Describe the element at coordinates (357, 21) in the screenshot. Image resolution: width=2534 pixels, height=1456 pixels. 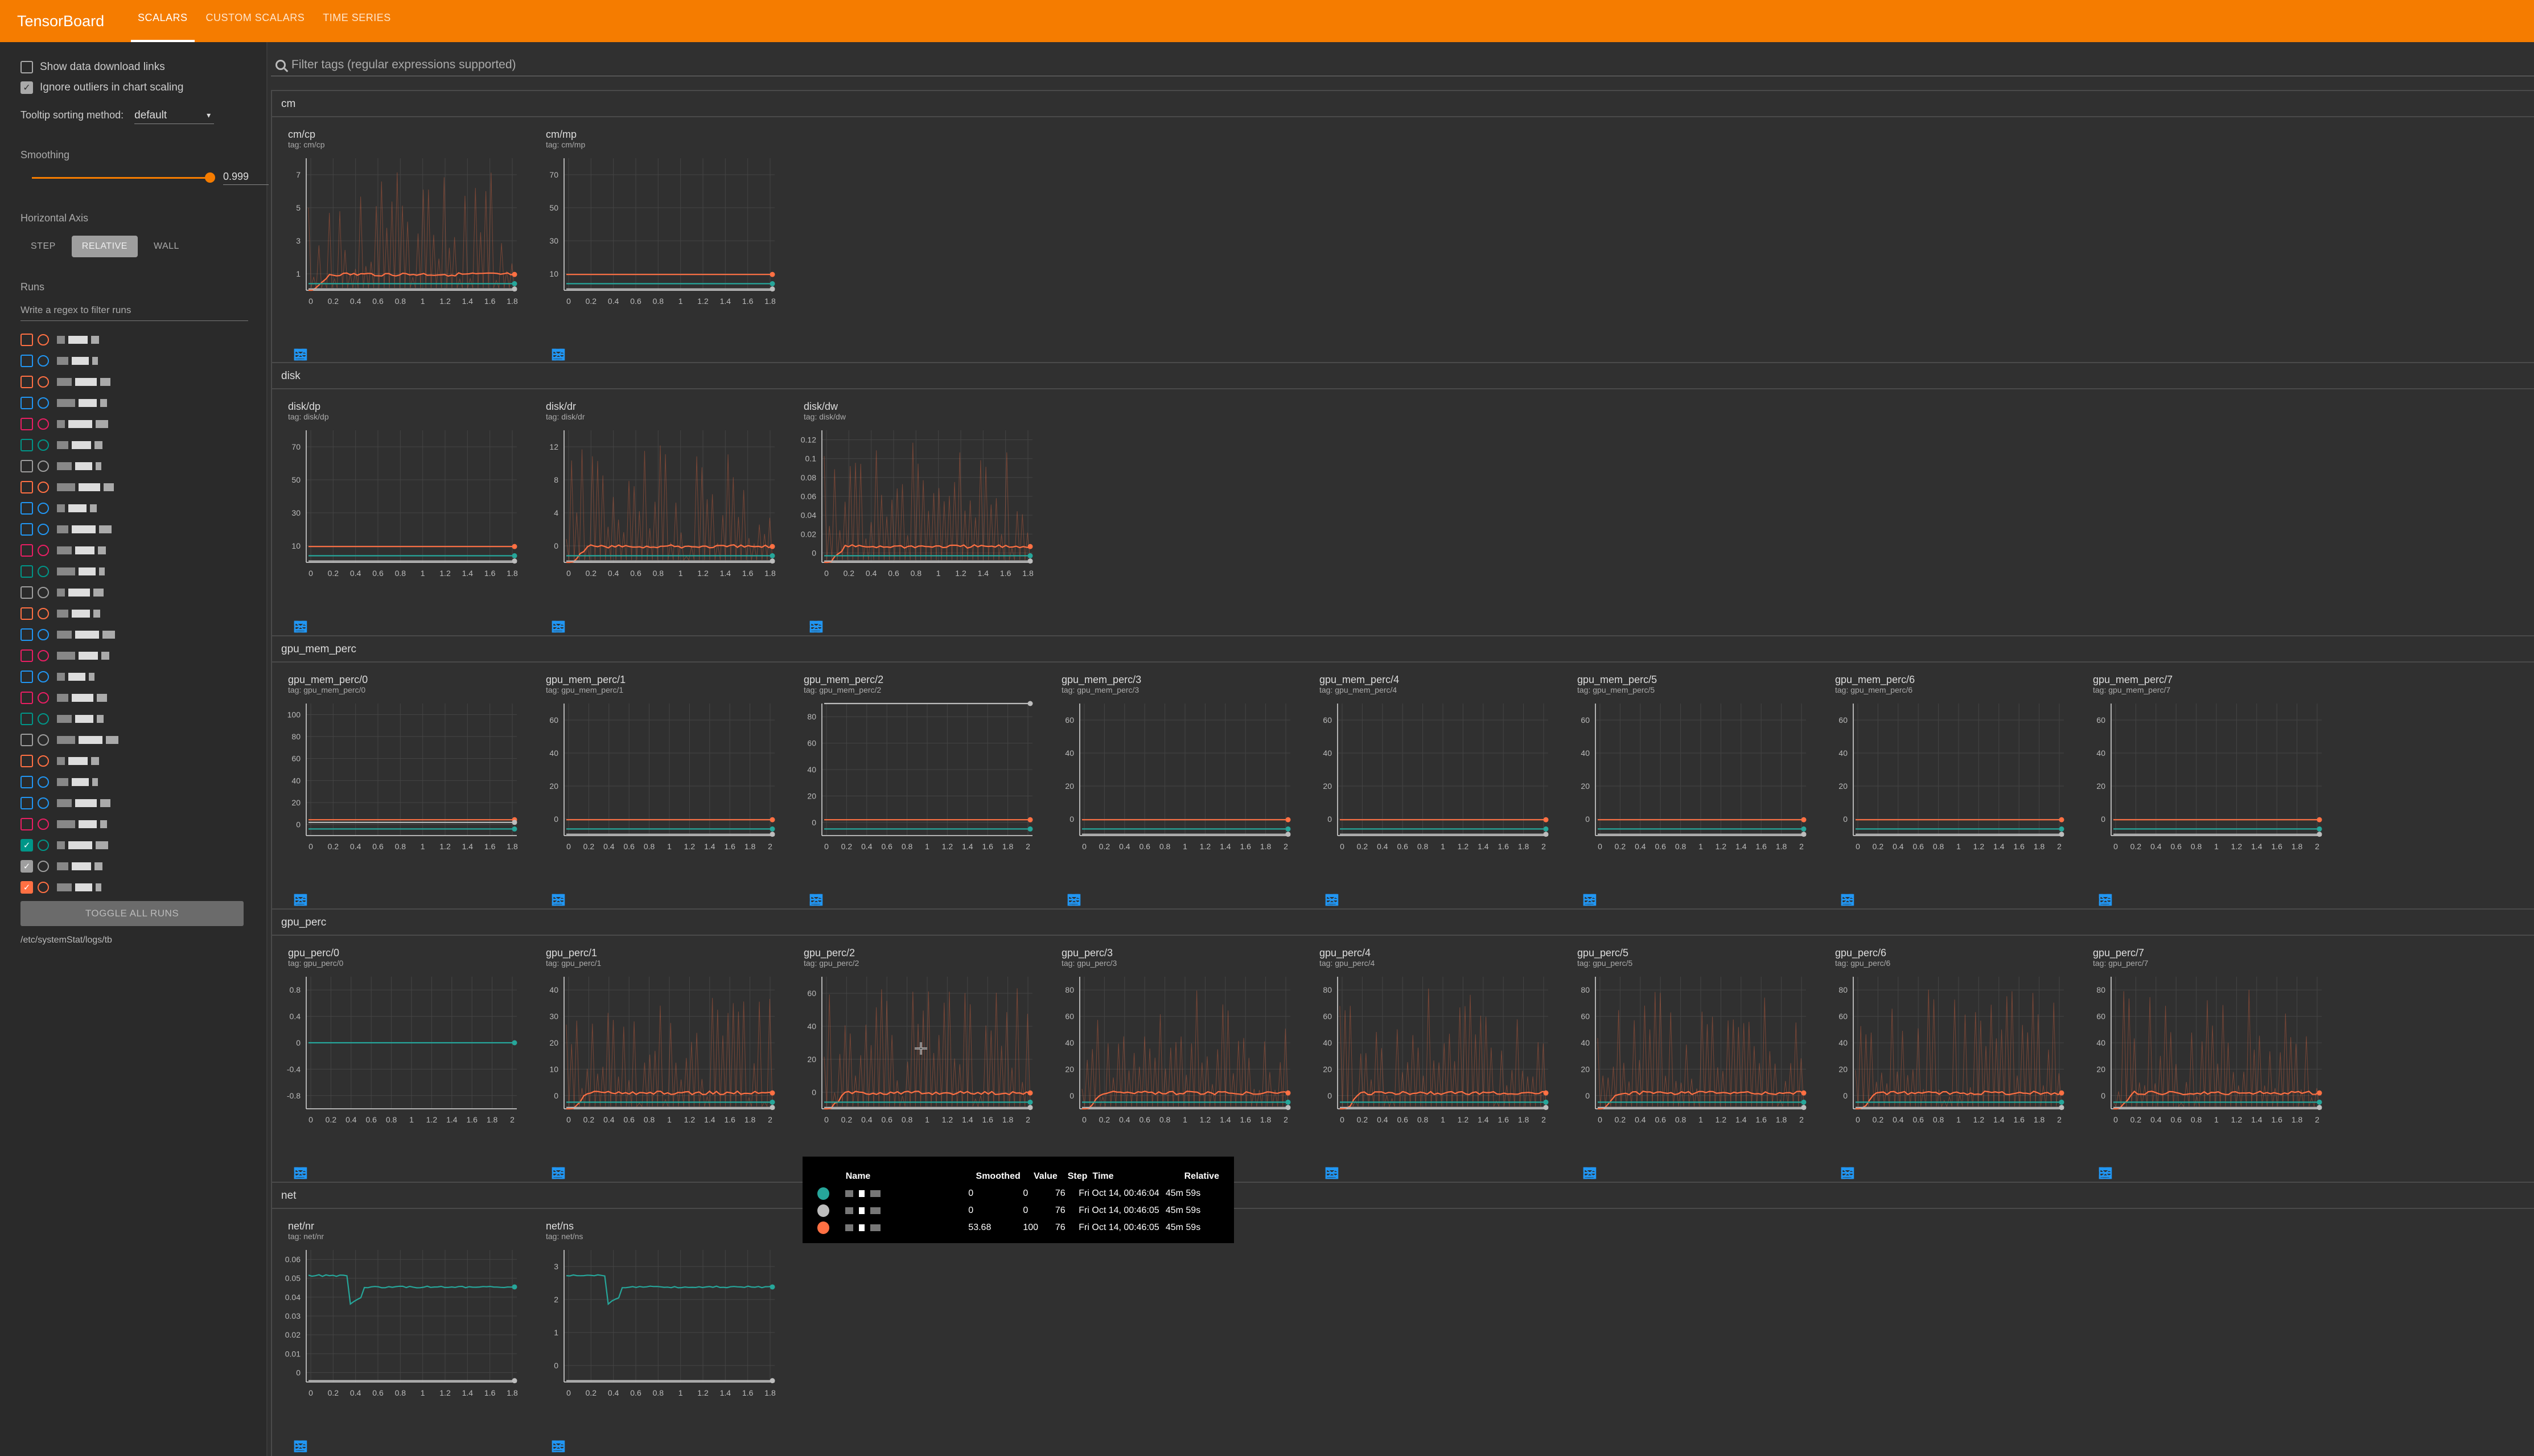
I see `tab-time-series: TIME SERIES` at that location.